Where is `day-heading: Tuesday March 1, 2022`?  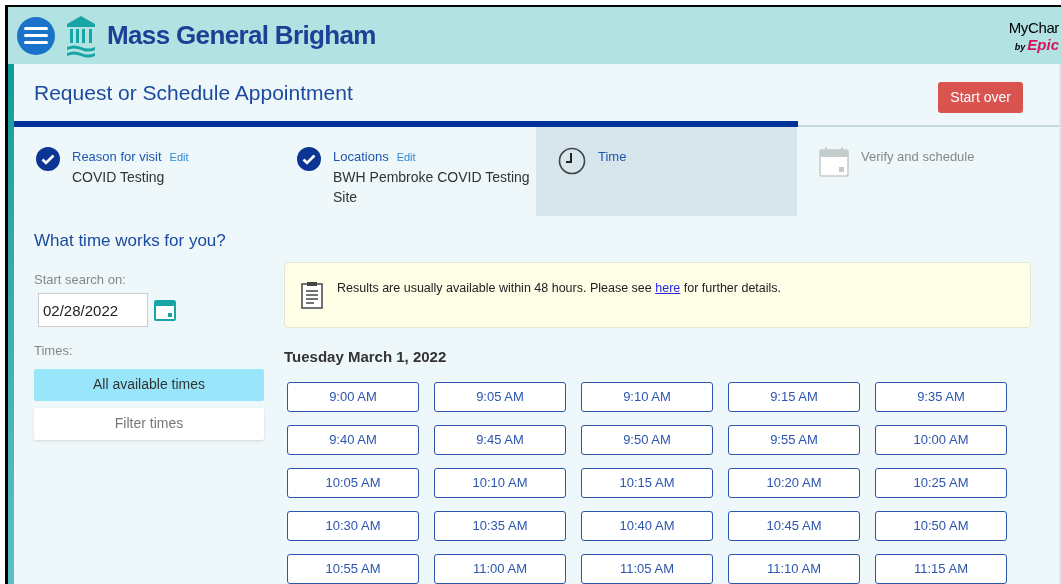 day-heading: Tuesday March 1, 2022 is located at coordinates (366, 356).